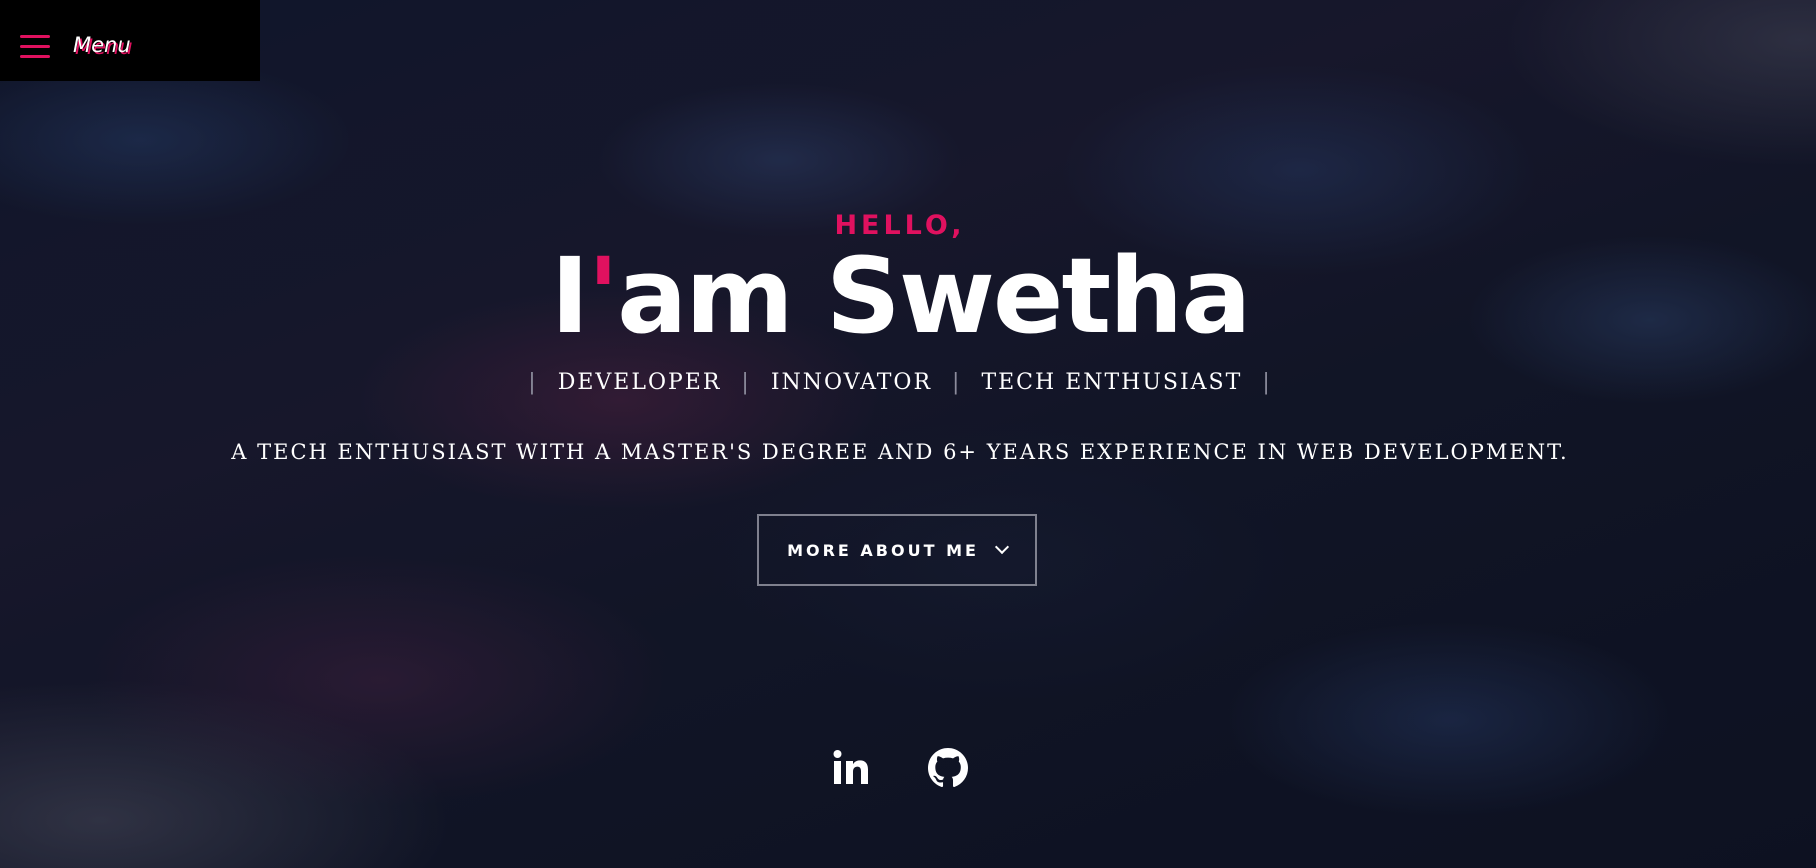  Describe the element at coordinates (570, 296) in the screenshot. I see `name-prefix: I` at that location.